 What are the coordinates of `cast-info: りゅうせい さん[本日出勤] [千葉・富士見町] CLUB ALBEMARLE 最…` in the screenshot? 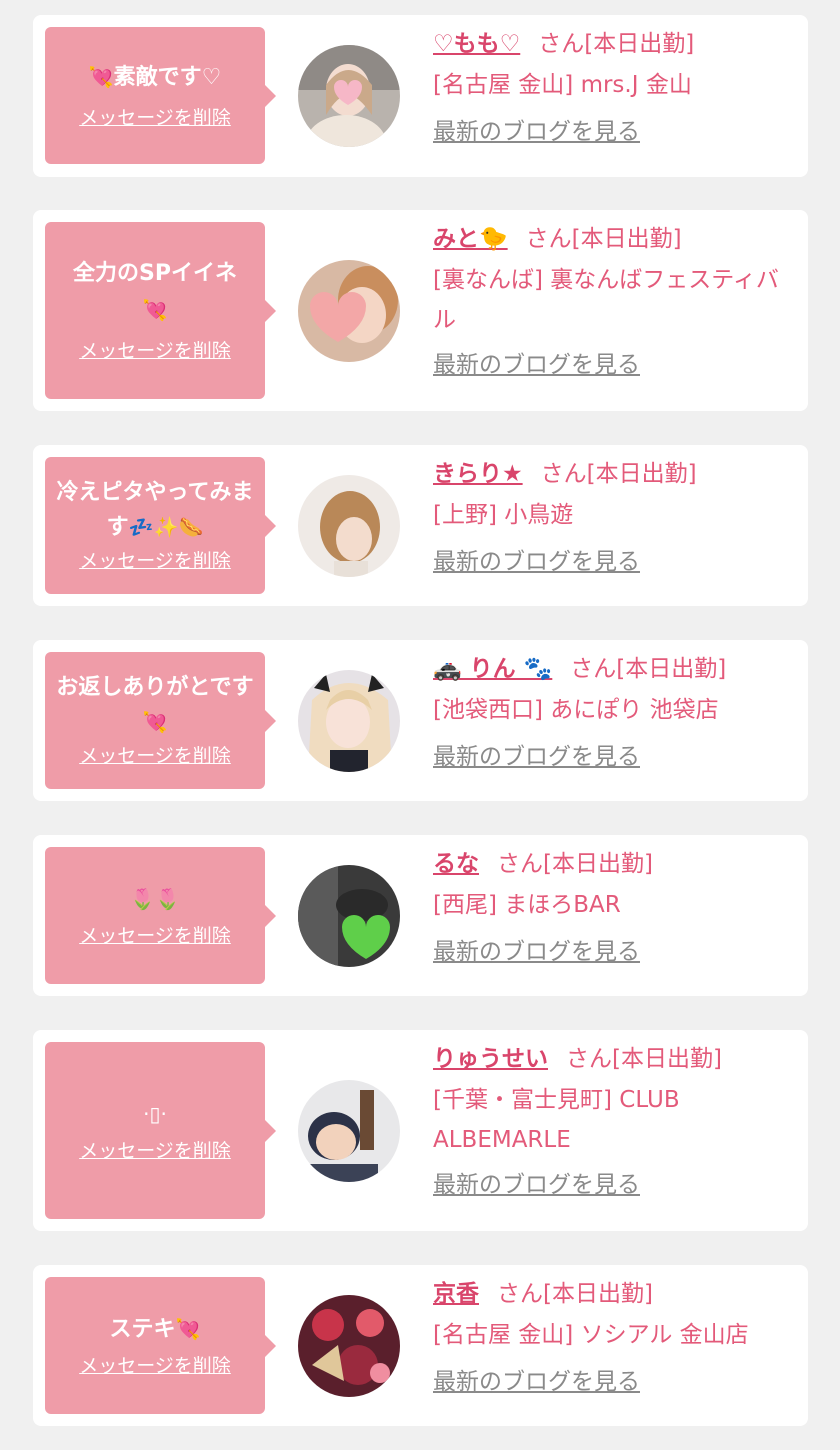 It's located at (615, 1121).